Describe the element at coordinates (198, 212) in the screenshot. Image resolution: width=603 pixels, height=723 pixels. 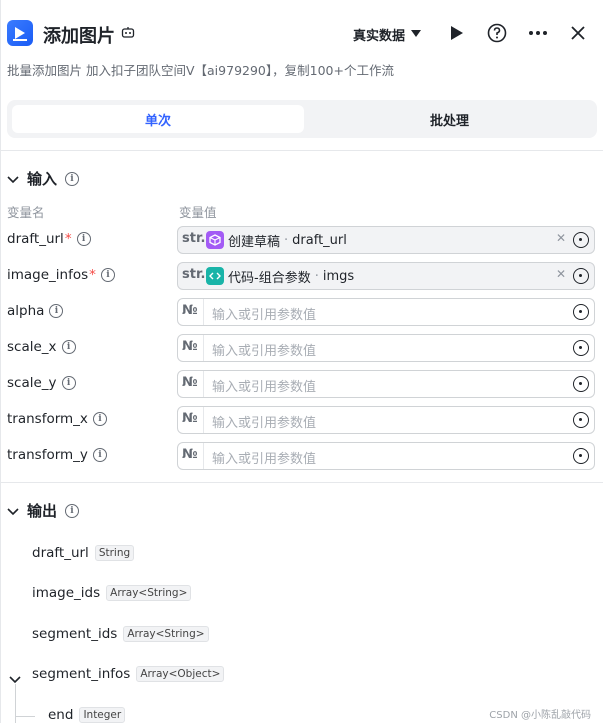
I see `col-header-value: 变量值` at that location.